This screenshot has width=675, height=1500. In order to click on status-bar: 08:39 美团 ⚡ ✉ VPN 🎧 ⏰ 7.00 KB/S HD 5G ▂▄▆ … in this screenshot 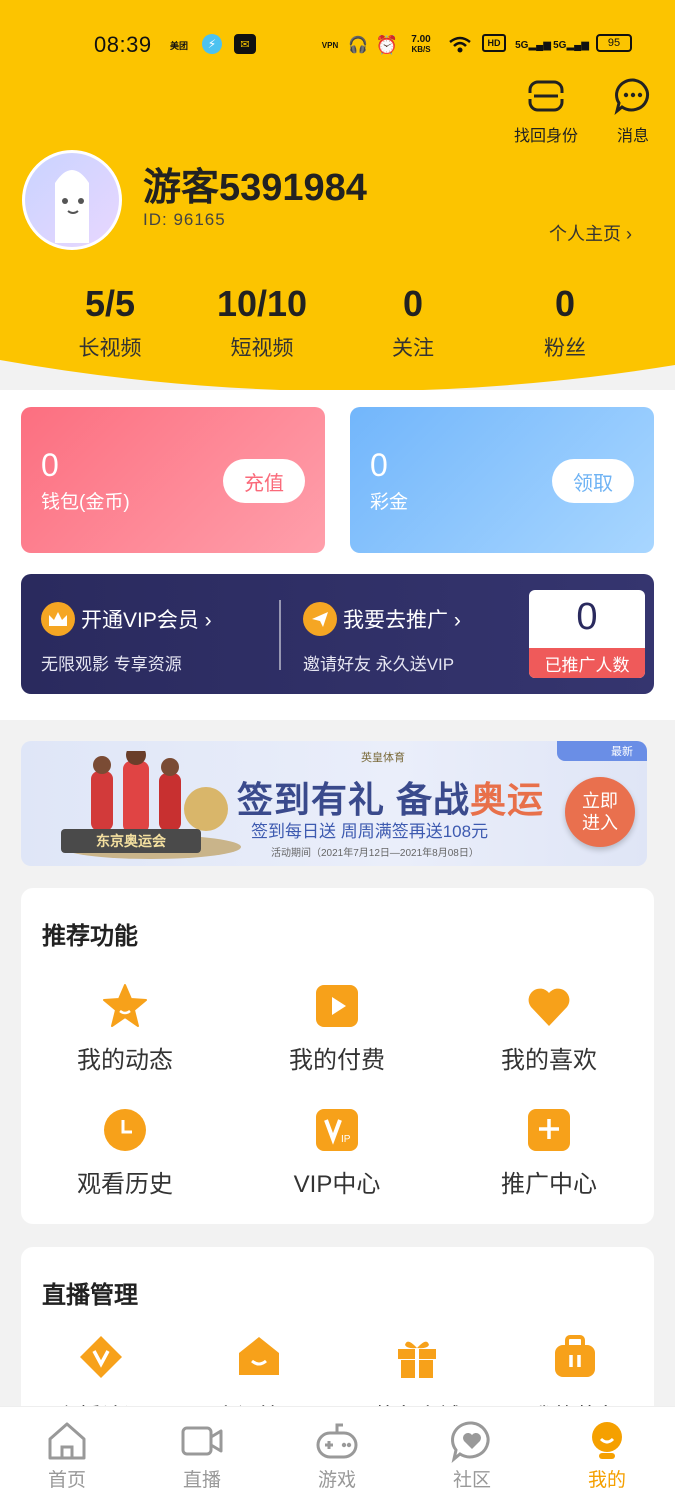, I will do `click(337, 46)`.